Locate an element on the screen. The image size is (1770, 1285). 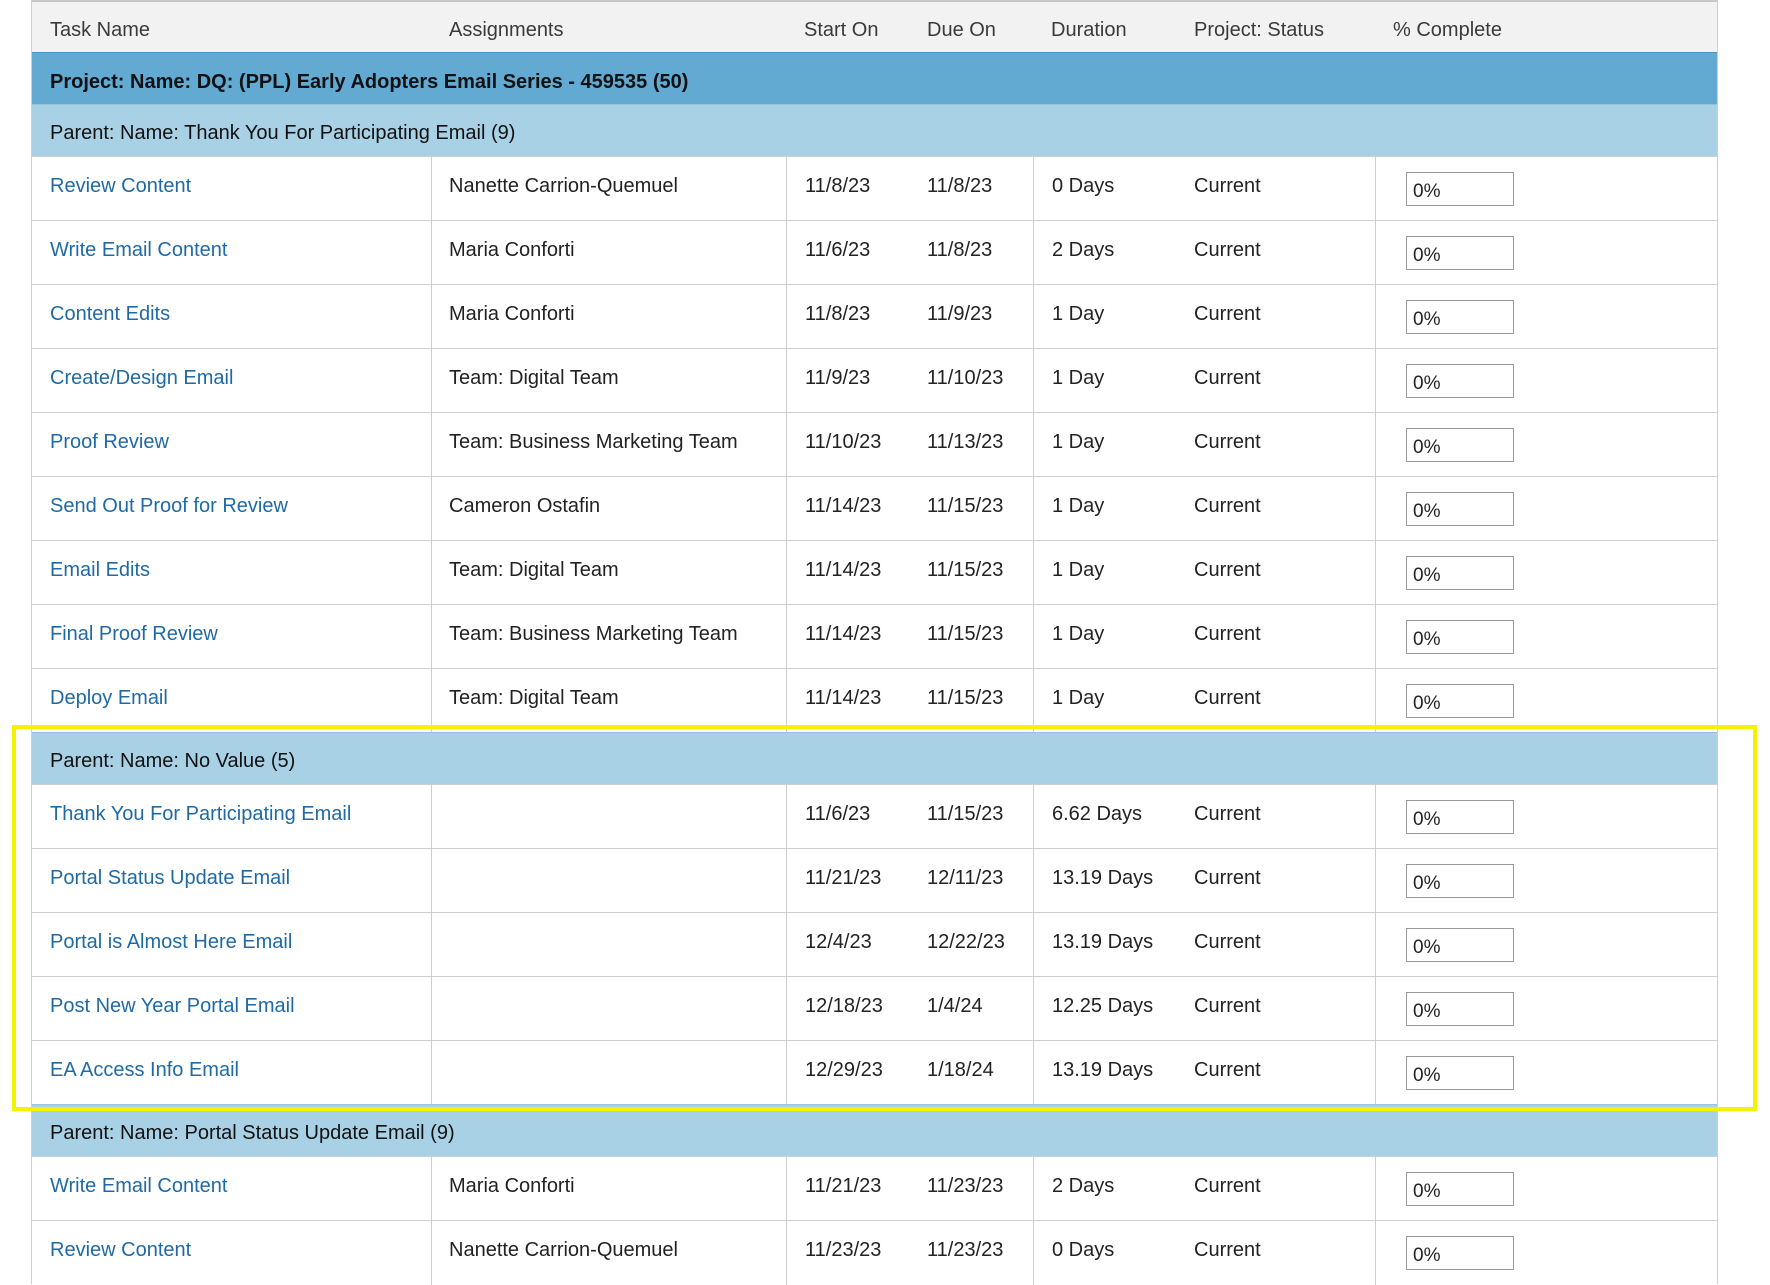
task-name-link: Portal Status Update Email is located at coordinates (170, 878).